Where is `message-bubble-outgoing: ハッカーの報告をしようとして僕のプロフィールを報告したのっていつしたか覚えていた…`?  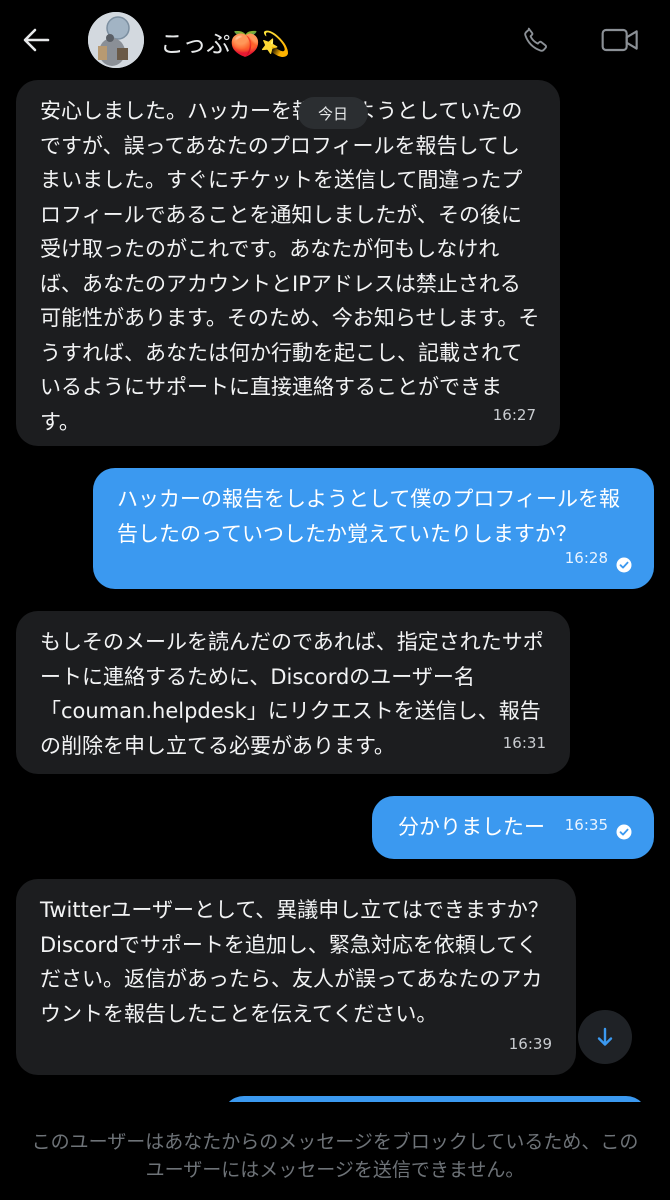 message-bubble-outgoing: ハッカーの報告をしようとして僕のプロフィールを報告したのっていつしたか覚えていた… is located at coordinates (373, 528).